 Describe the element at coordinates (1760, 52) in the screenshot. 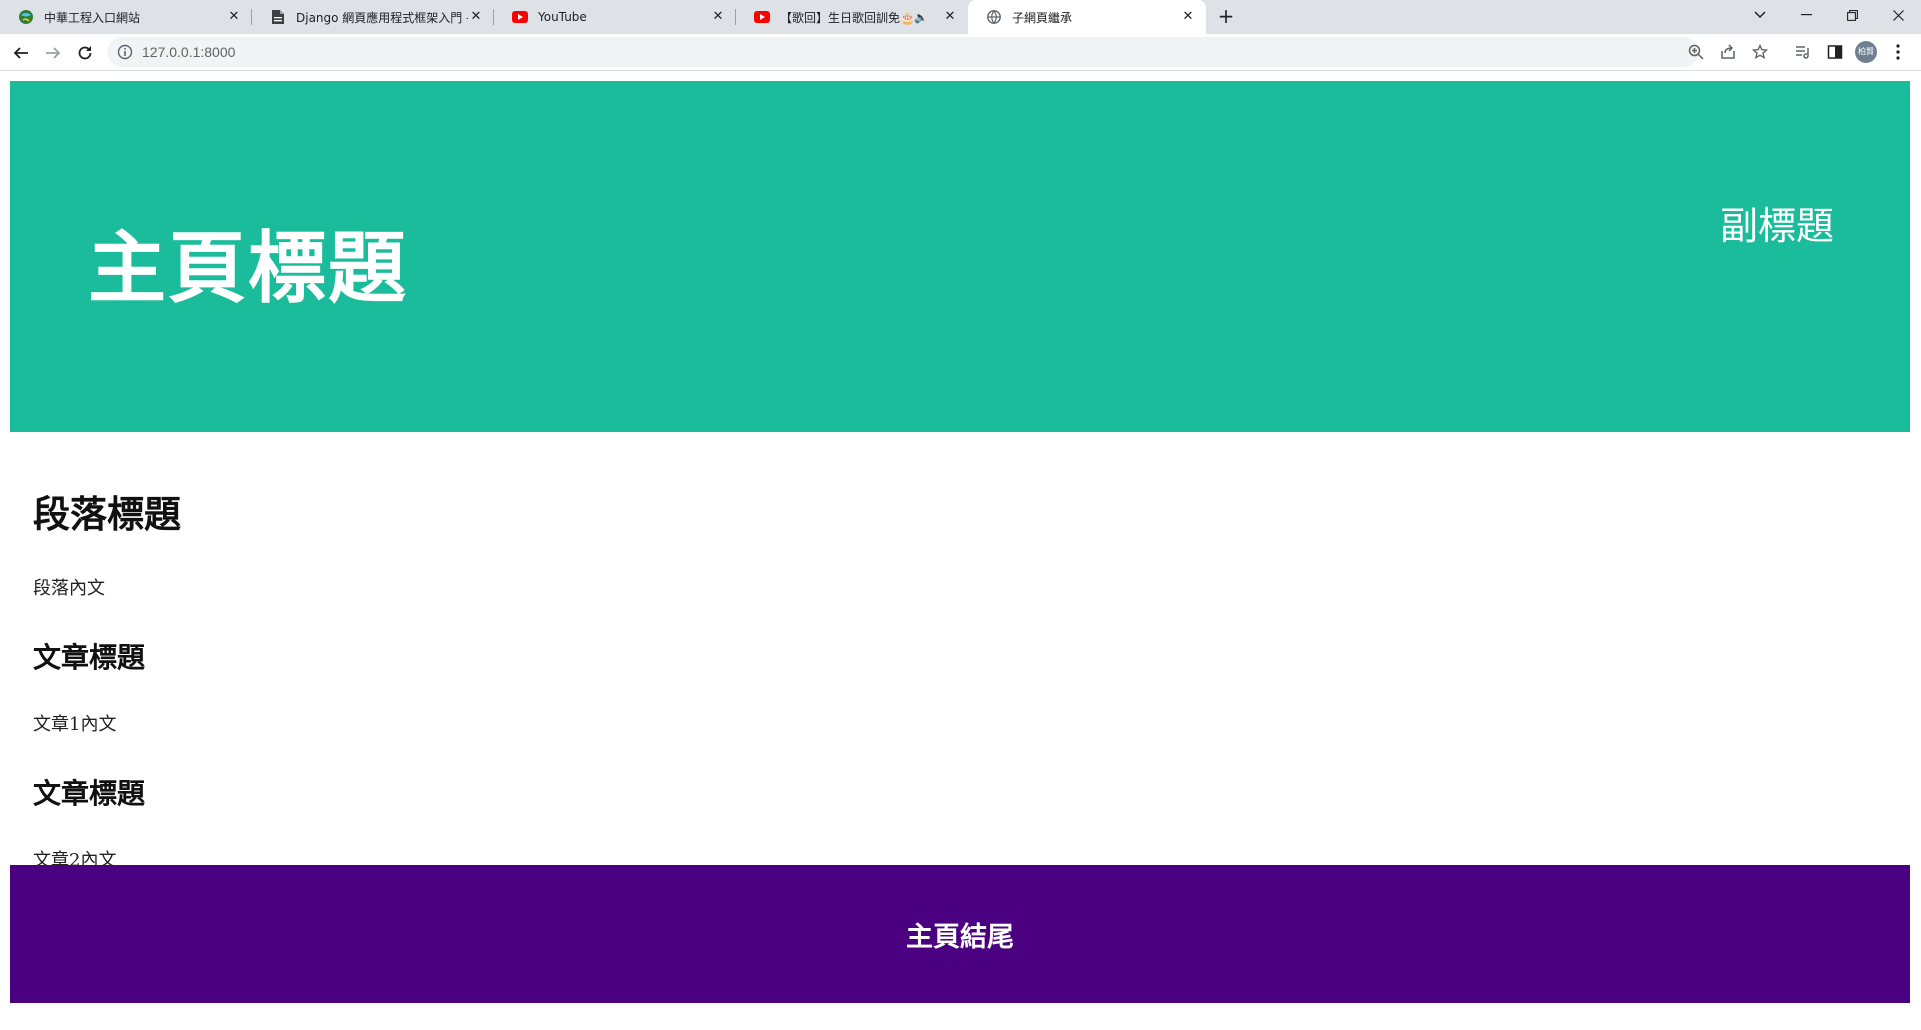

I see `bookmark-star-icon` at that location.